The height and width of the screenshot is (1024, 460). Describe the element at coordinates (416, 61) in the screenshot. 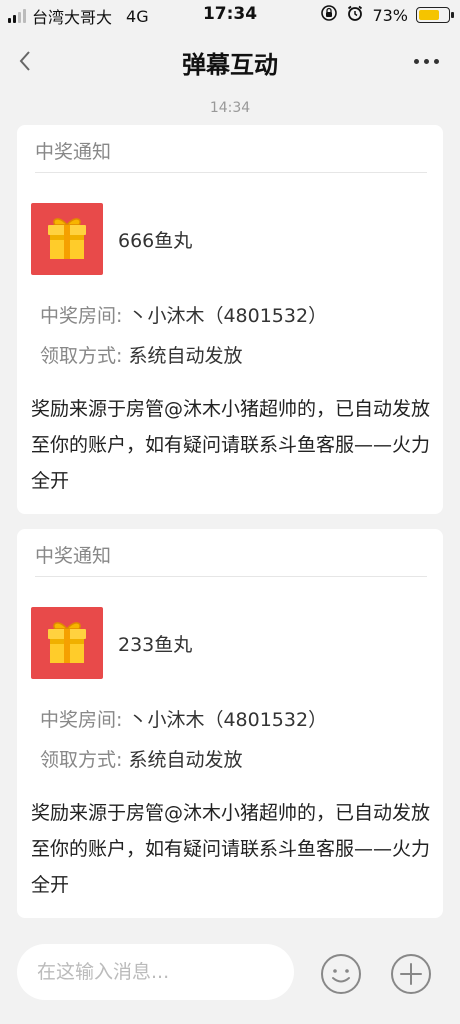

I see `more-dots-icon` at that location.